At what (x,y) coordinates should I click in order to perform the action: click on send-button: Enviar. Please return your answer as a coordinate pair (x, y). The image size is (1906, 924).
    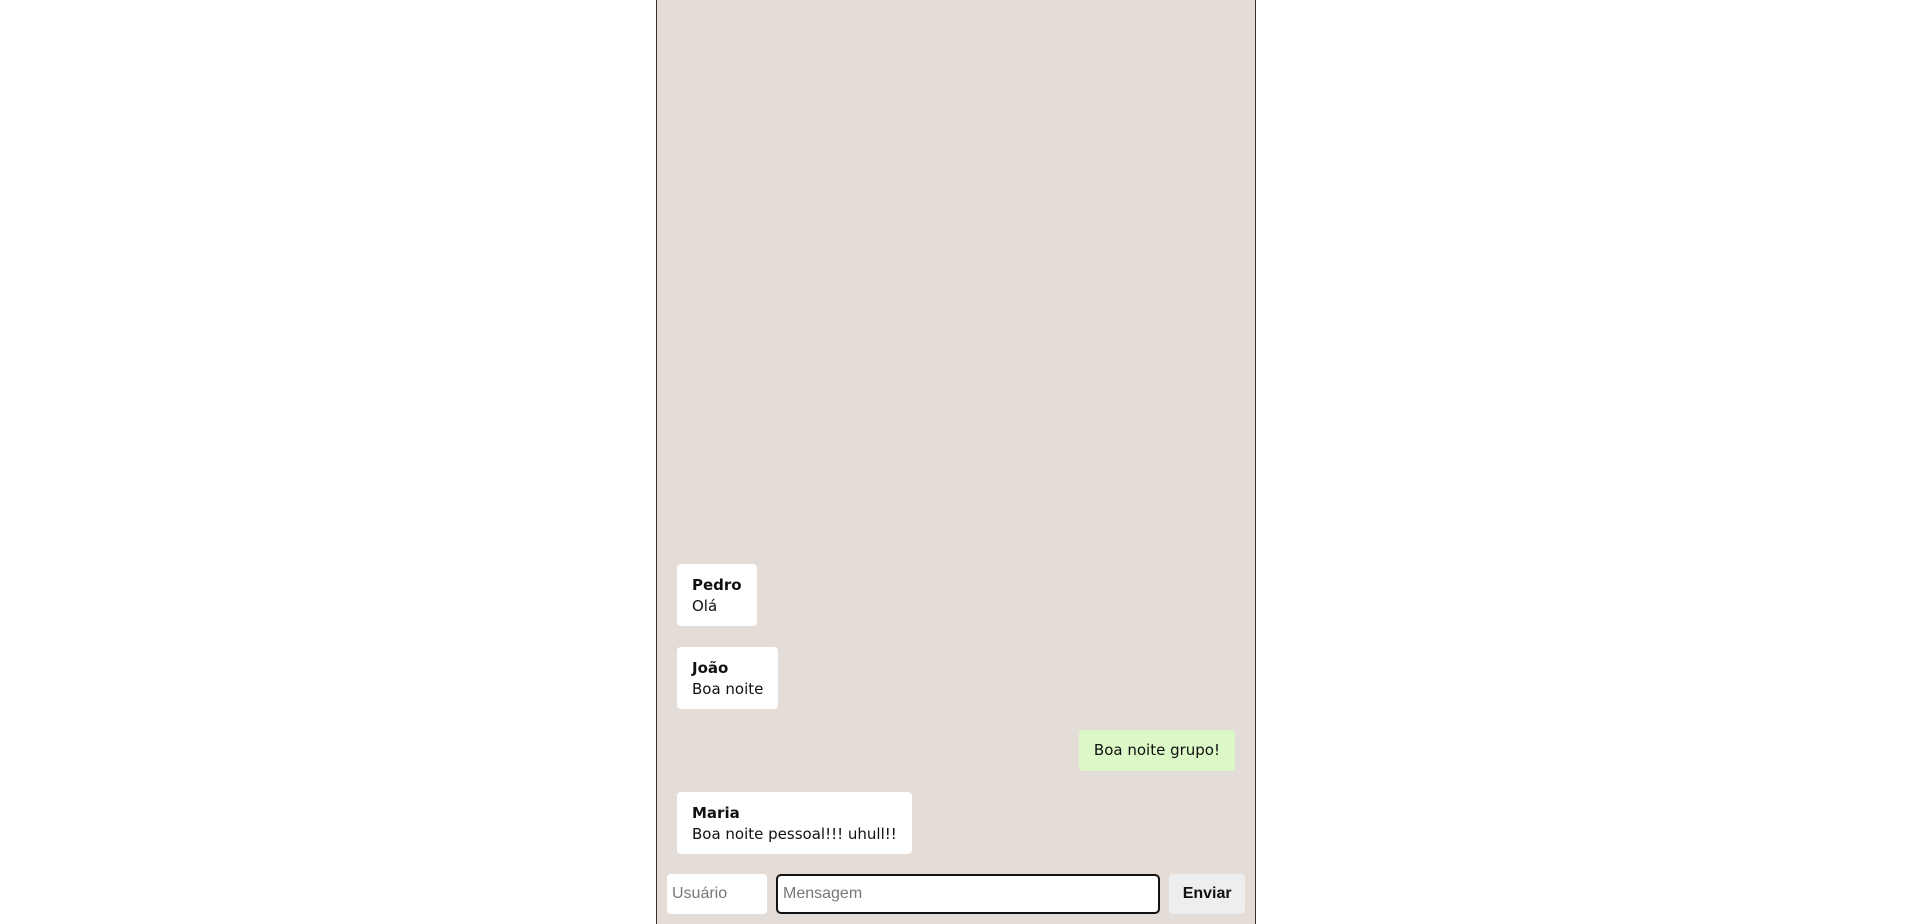
    Looking at the image, I should click on (1207, 894).